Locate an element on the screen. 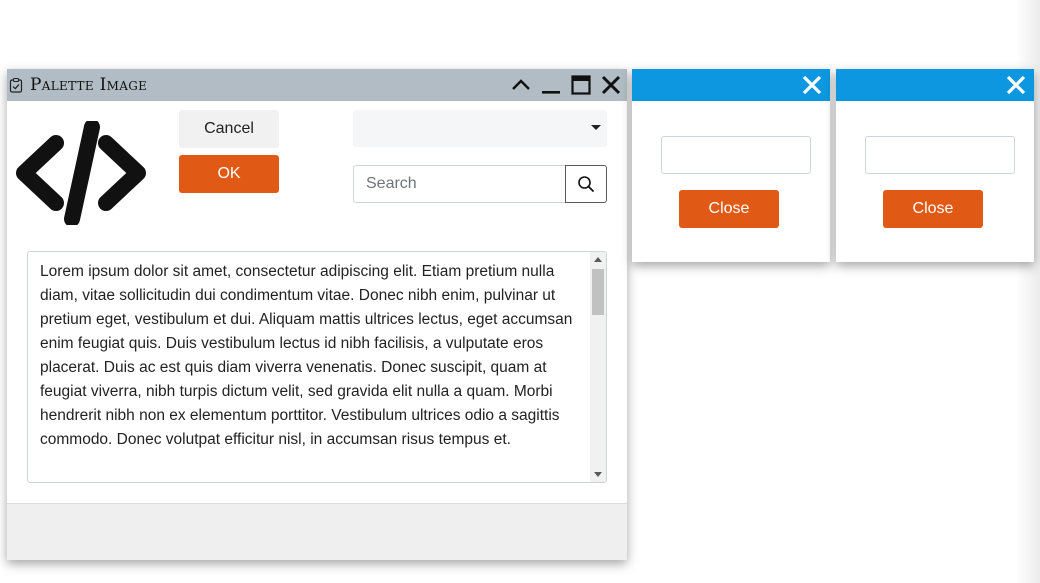 The width and height of the screenshot is (1040, 583). window-controls is located at coordinates (566, 85).